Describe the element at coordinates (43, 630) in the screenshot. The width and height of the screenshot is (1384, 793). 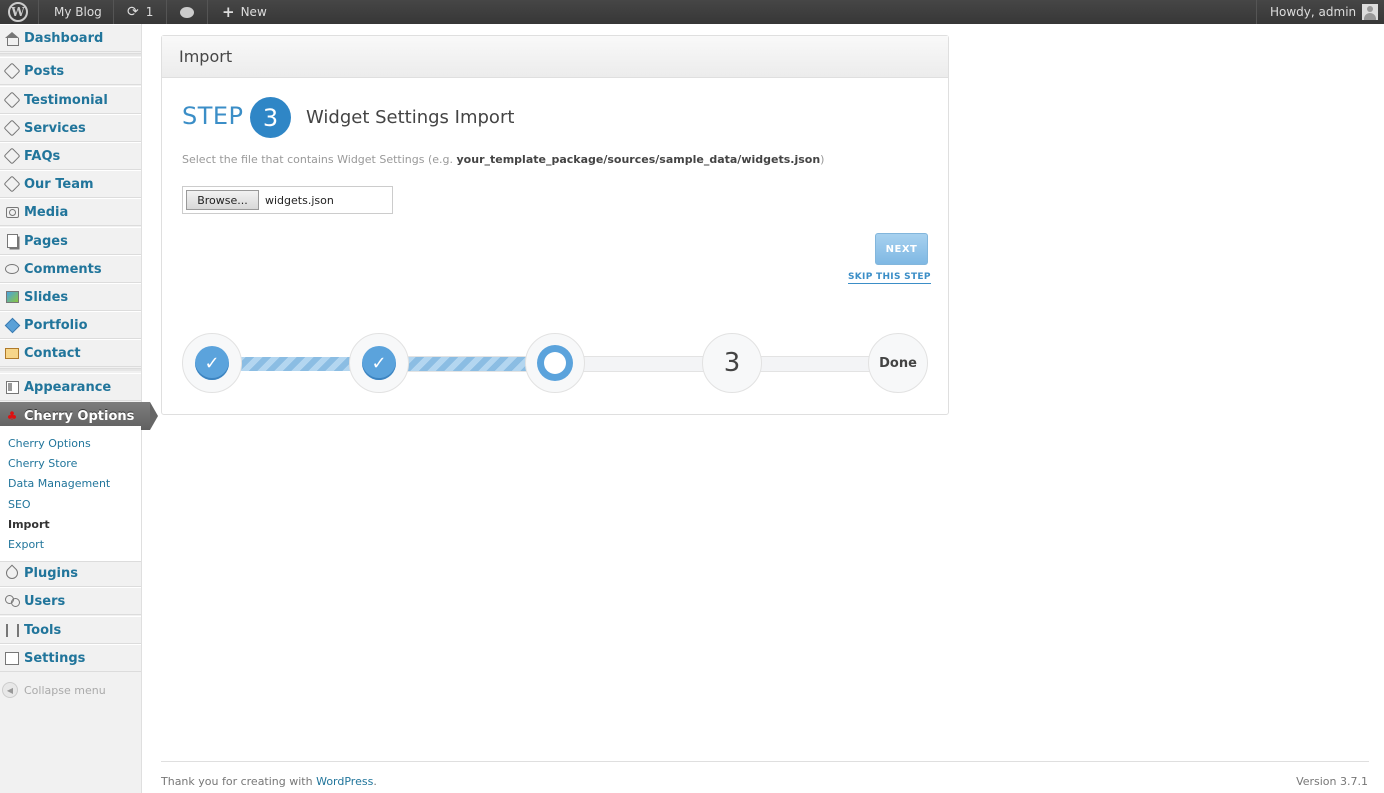
I see `menu-label: Tools` at that location.